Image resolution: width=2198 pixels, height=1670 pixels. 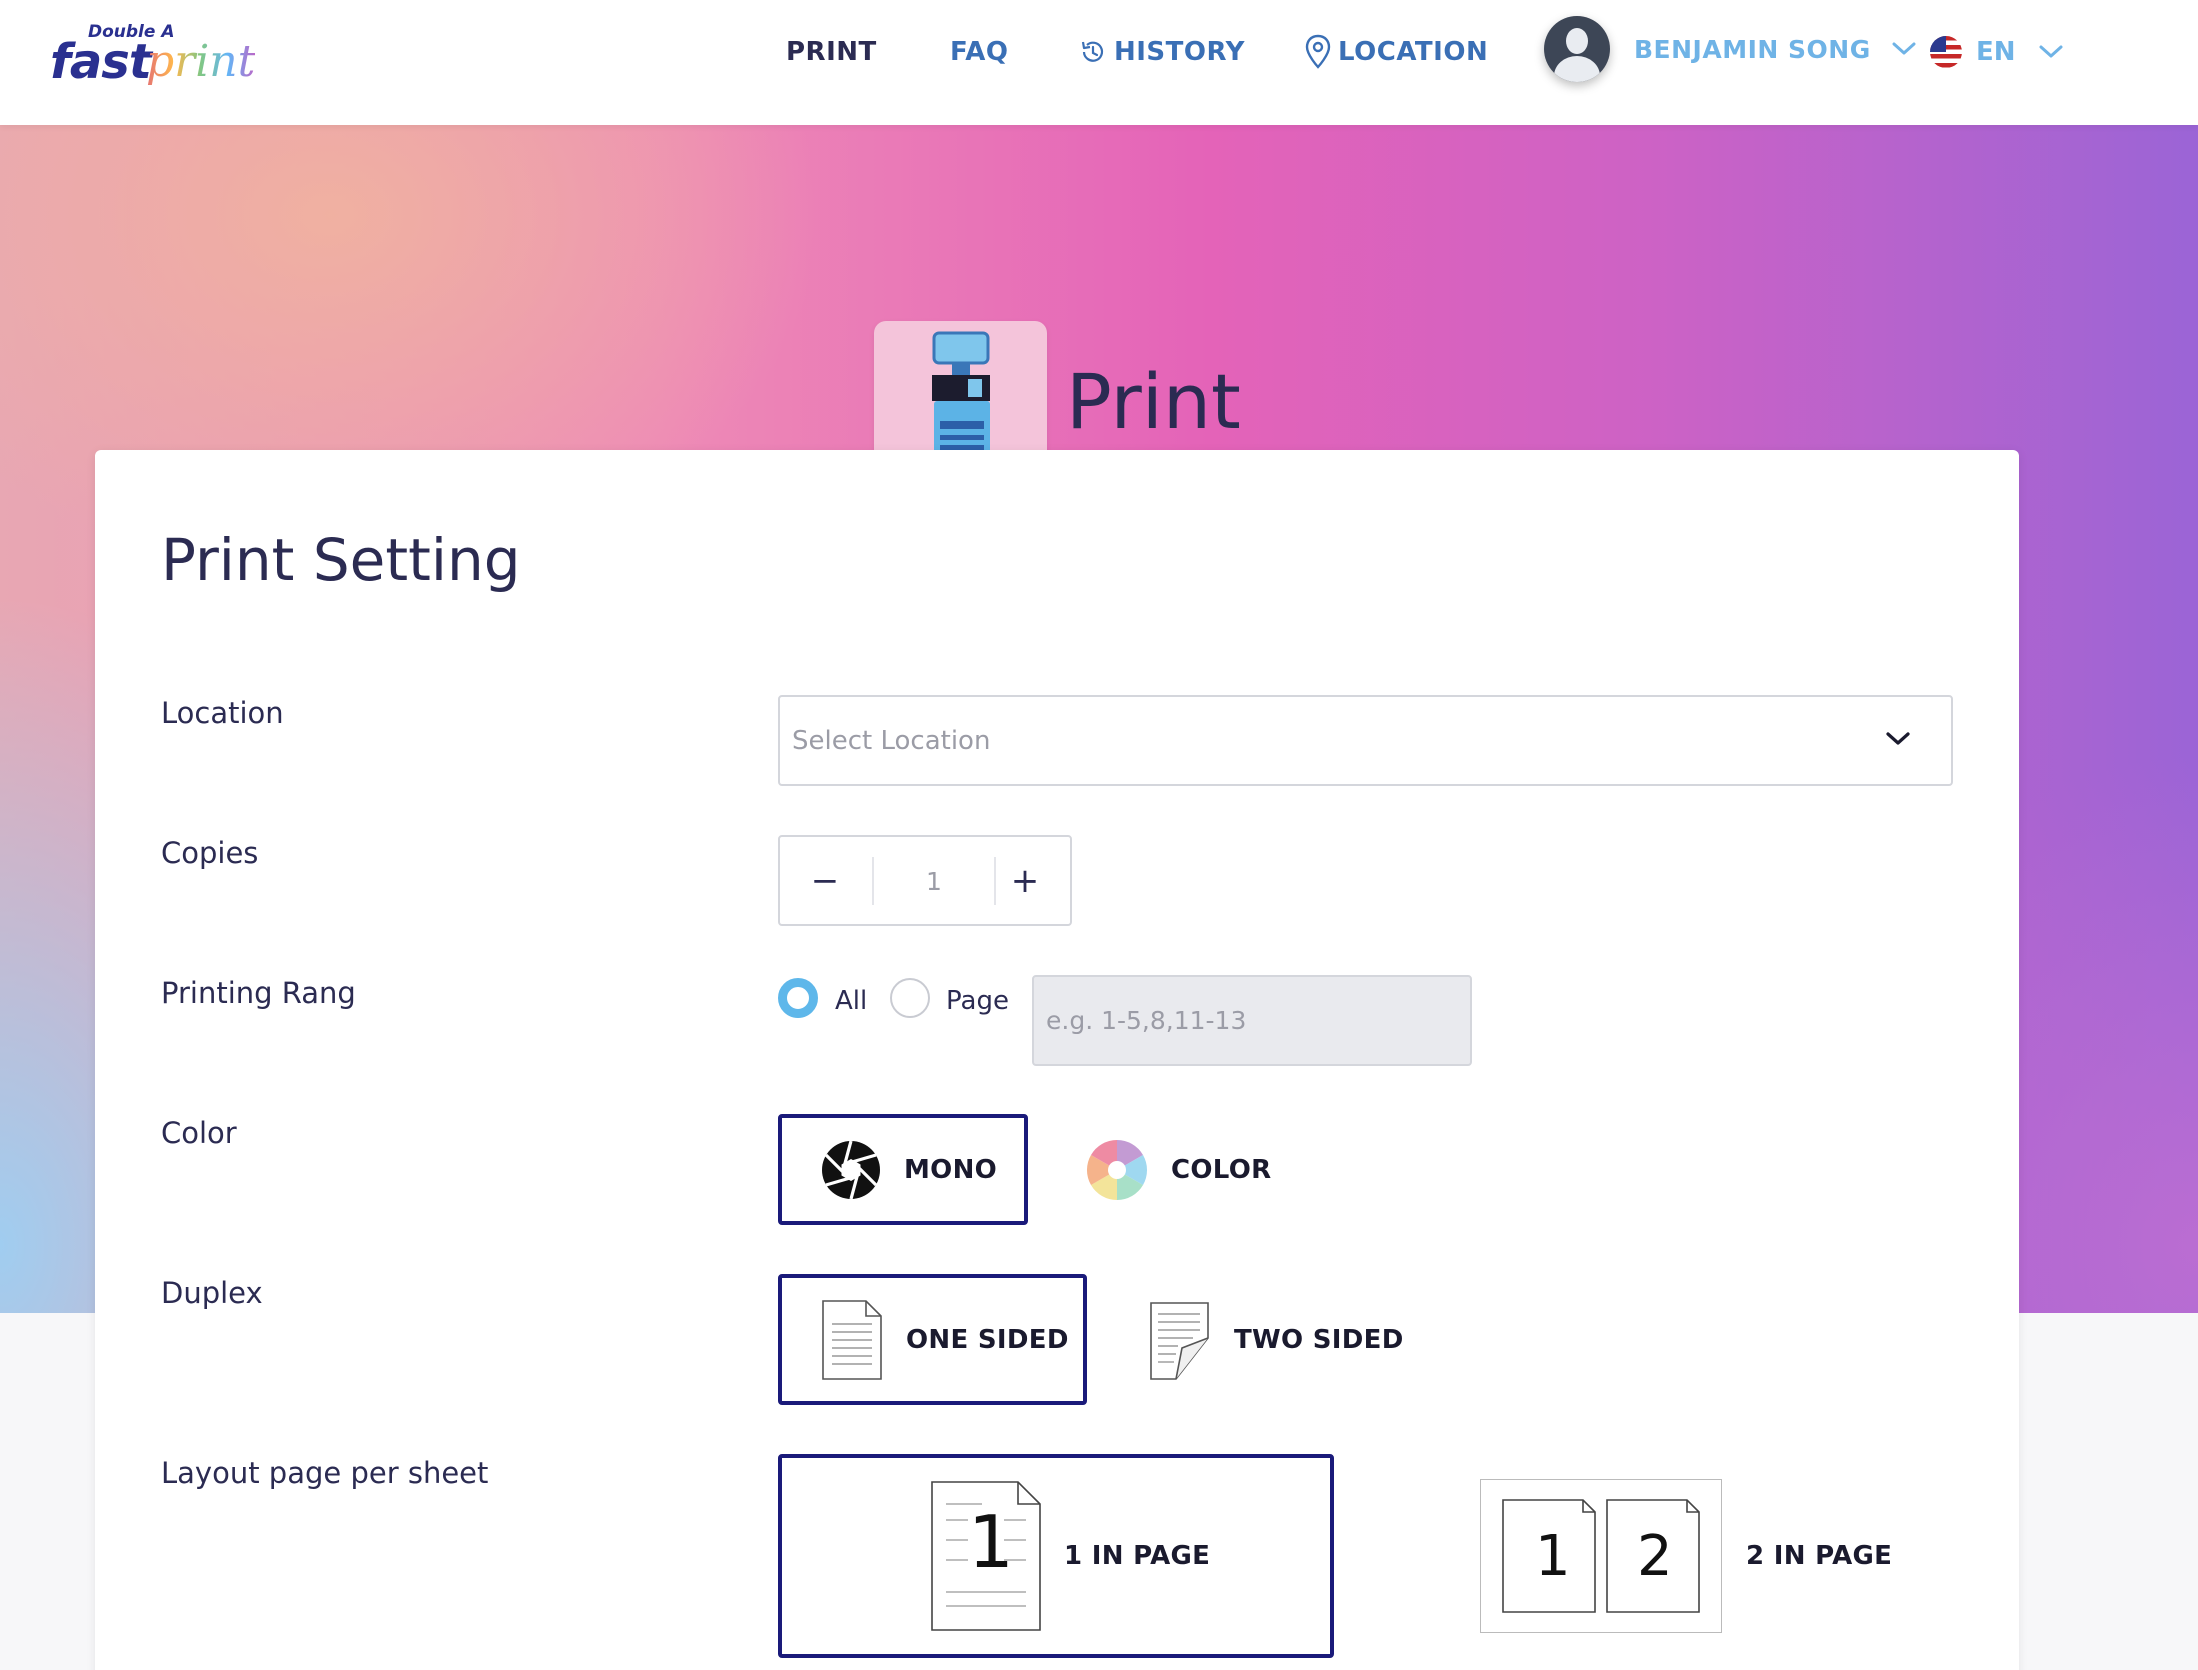 I want to click on color-wheel-icon, so click(x=1117, y=1169).